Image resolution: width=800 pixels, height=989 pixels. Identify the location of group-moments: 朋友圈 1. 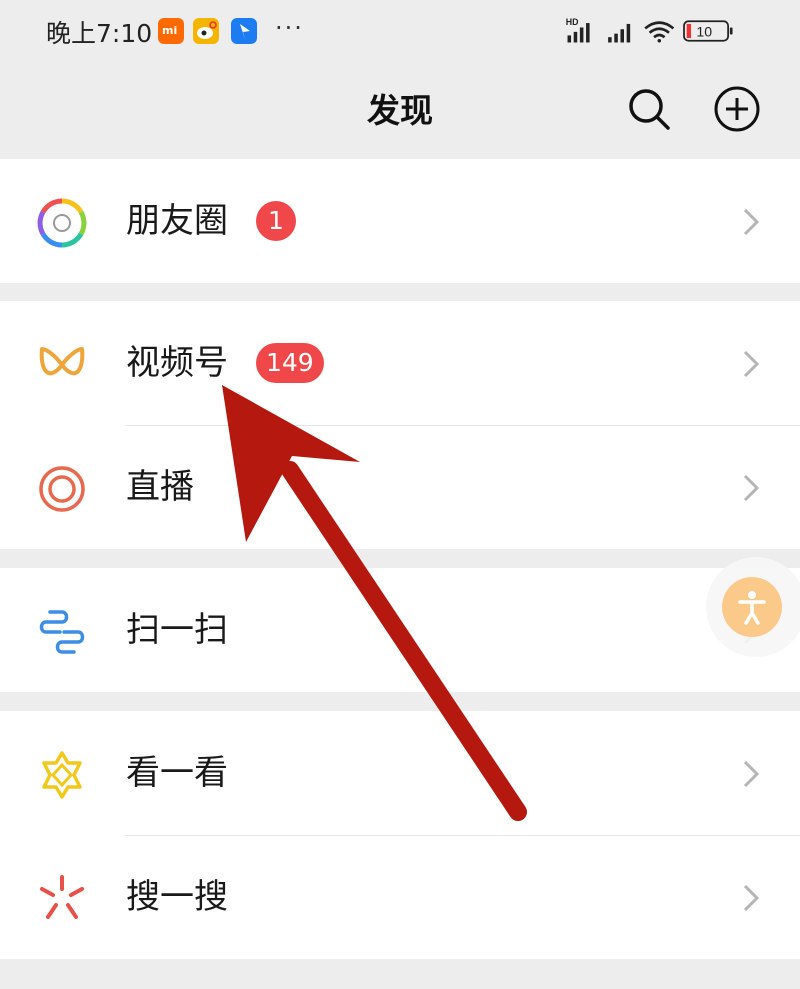
(400, 221).